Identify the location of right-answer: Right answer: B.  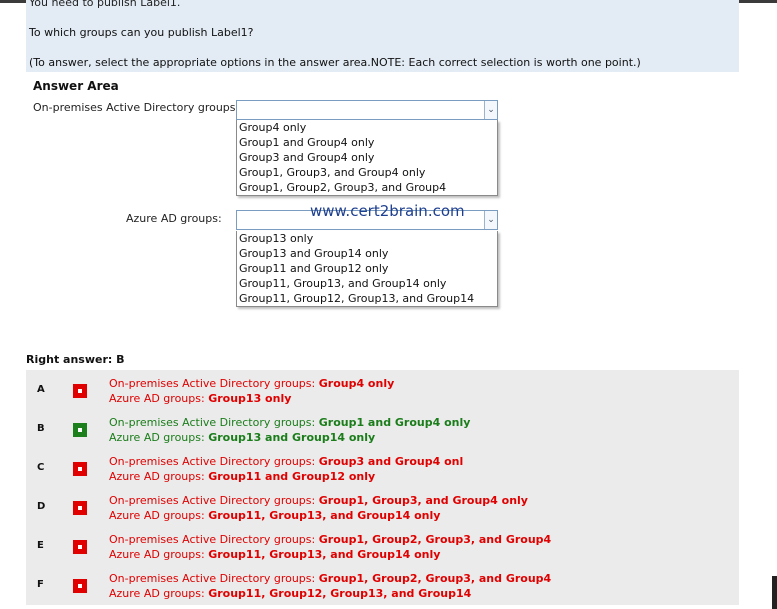
(75, 359).